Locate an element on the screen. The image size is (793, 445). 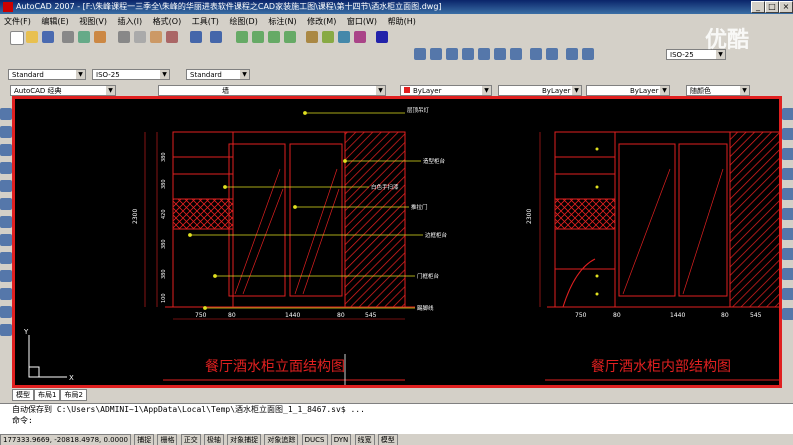
tolerance-icon is located at coordinates (588, 54).